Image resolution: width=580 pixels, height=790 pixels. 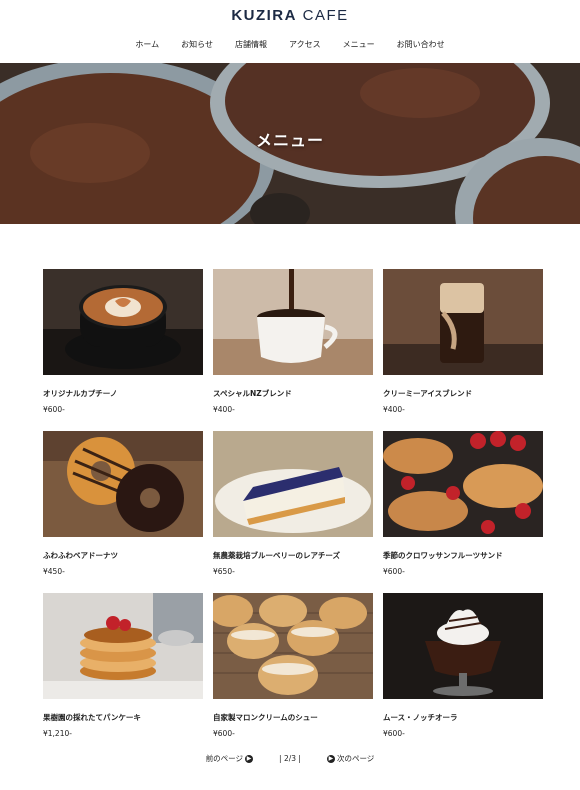 I want to click on nav-contact: お問い合わせ, so click(x=421, y=44).